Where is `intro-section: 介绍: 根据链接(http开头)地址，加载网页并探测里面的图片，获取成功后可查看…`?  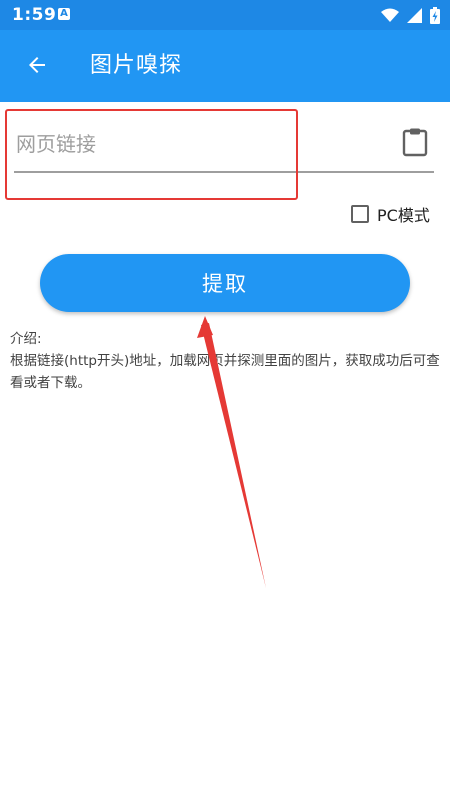 intro-section: 介绍: 根据链接(http开头)地址，加载网页并探测里面的图片，获取成功后可查看… is located at coordinates (226, 361).